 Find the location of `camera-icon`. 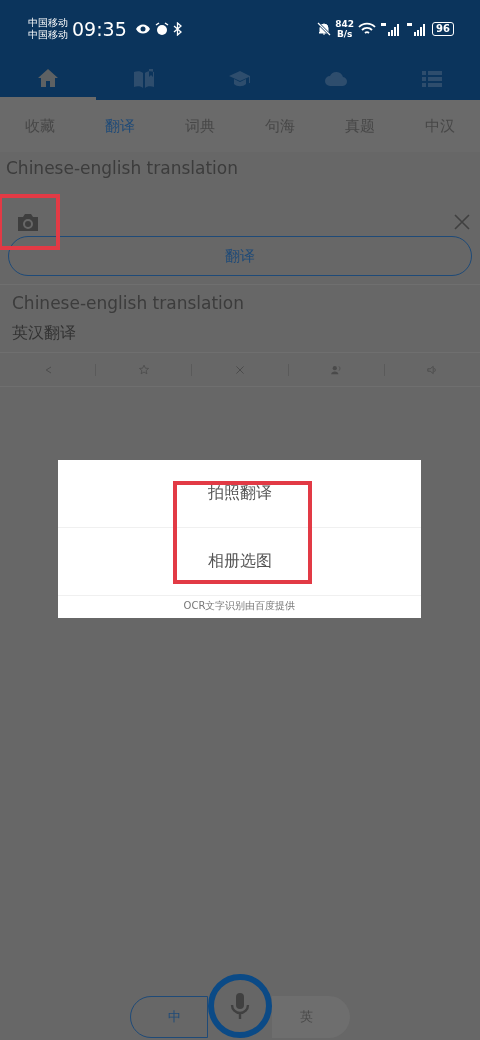

camera-icon is located at coordinates (28, 222).